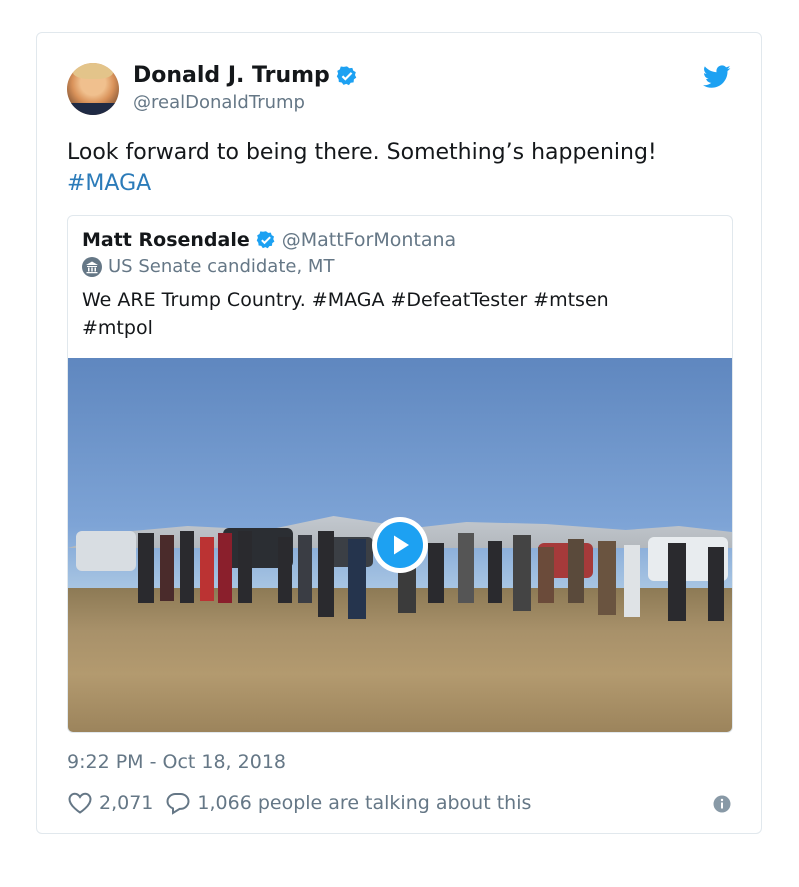  I want to click on government-building-icon, so click(92, 266).